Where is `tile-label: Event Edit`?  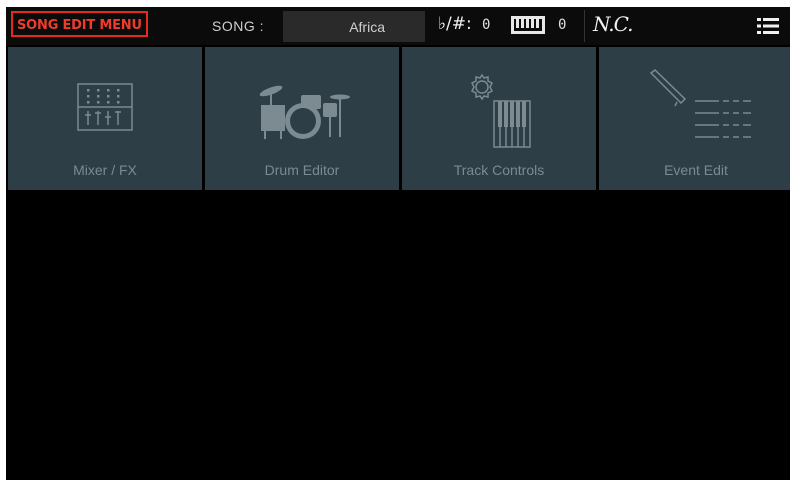
tile-label: Event Edit is located at coordinates (696, 170).